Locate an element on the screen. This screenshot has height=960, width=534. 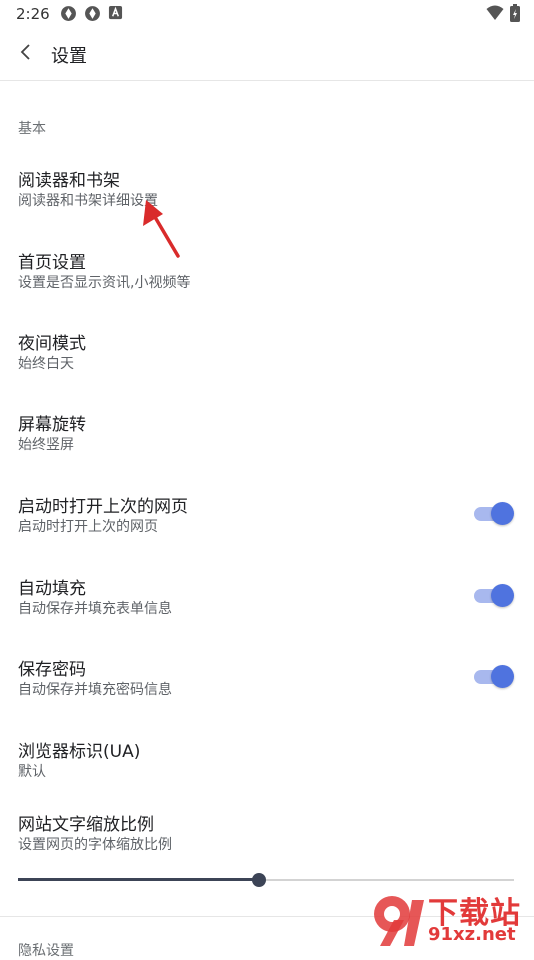
save-password-toggle is located at coordinates (494, 676).